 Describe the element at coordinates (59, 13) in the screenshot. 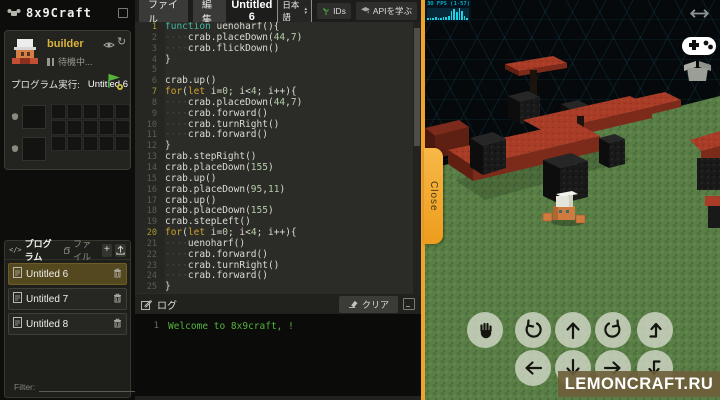

I see `app-logo: 8x9Craft` at that location.